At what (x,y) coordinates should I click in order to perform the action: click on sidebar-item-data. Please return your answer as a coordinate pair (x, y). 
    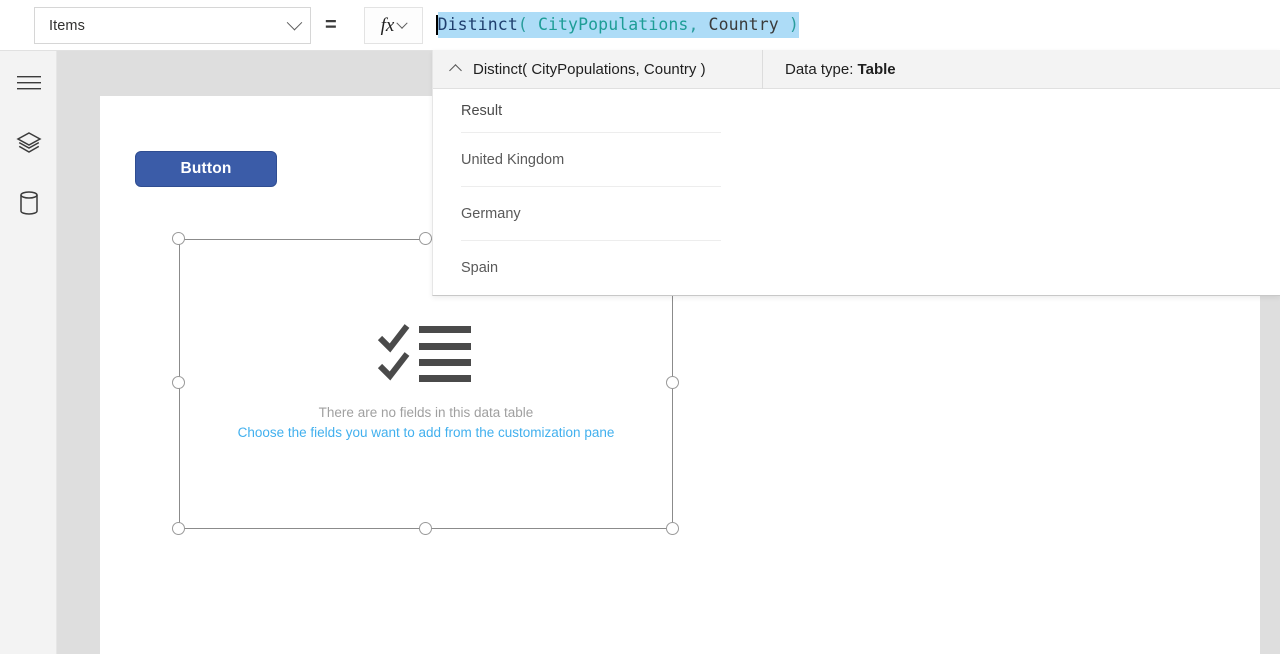
    Looking at the image, I should click on (28, 203).